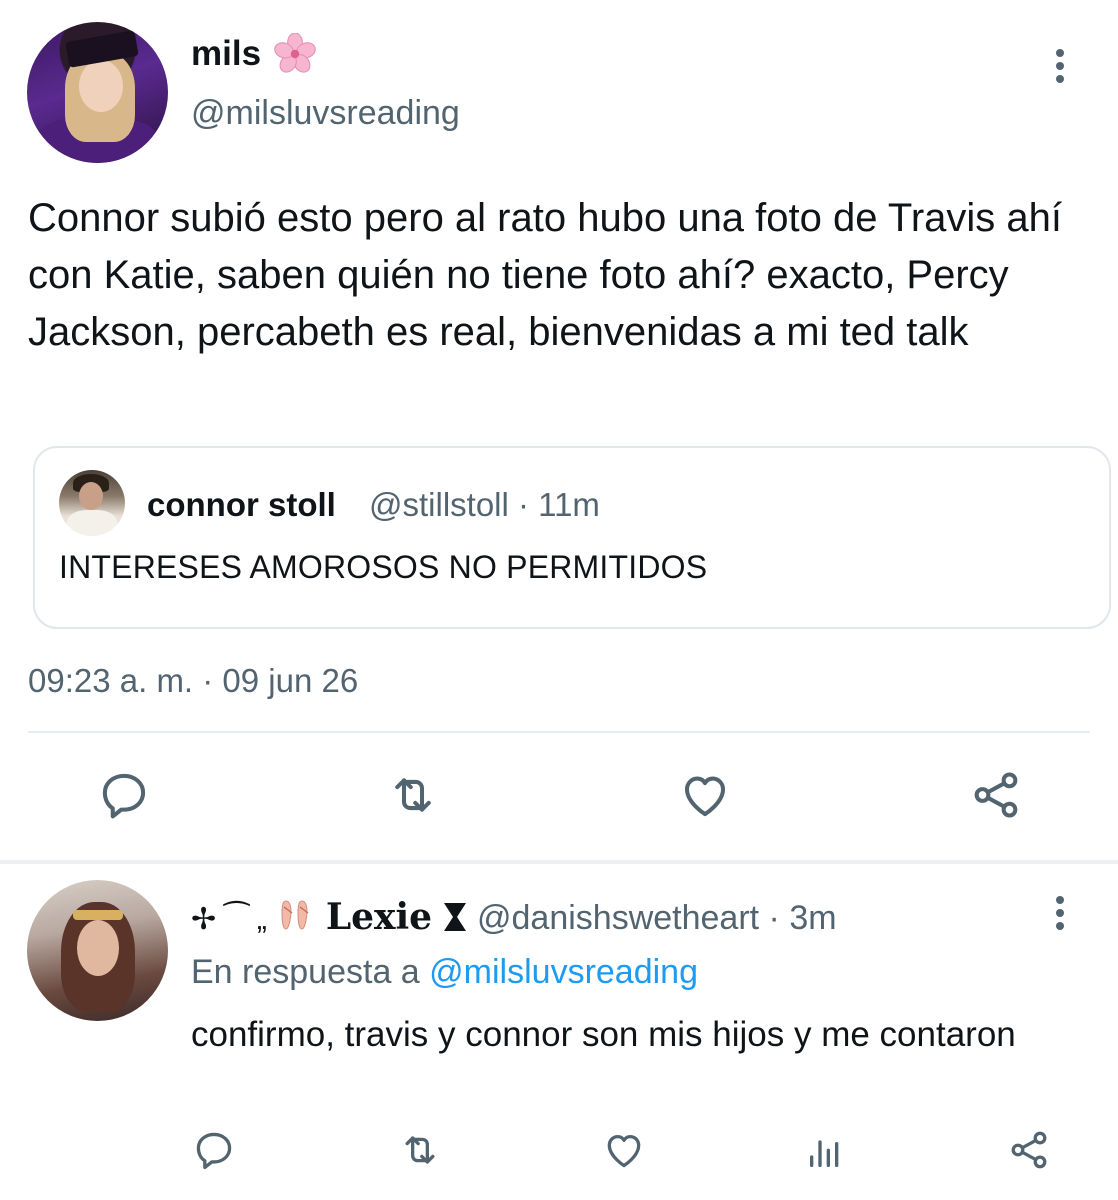  I want to click on reply-header: ✢ ⁀ „ Lexie @danishswetheart · 3m, so click(514, 917).